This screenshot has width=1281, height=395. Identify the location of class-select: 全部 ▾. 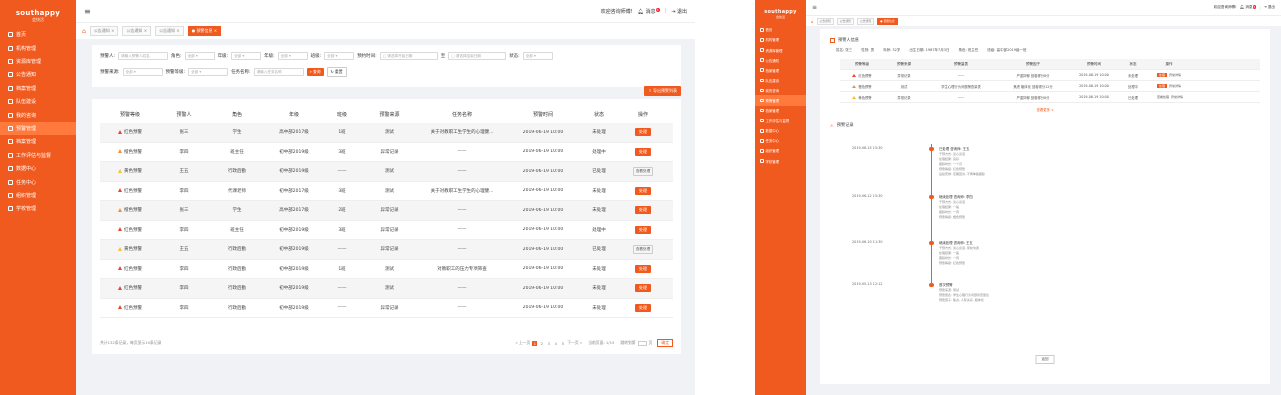
(339, 56).